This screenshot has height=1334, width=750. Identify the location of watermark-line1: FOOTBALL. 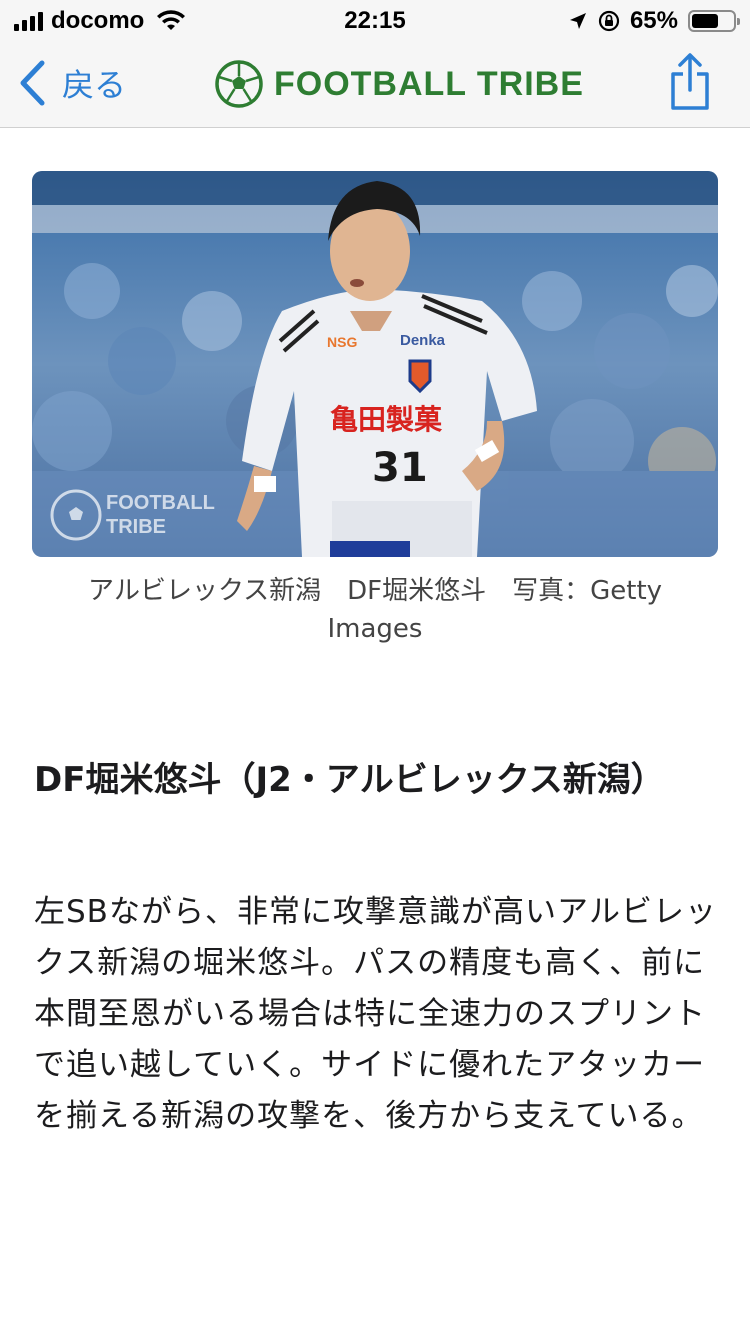
(160, 503).